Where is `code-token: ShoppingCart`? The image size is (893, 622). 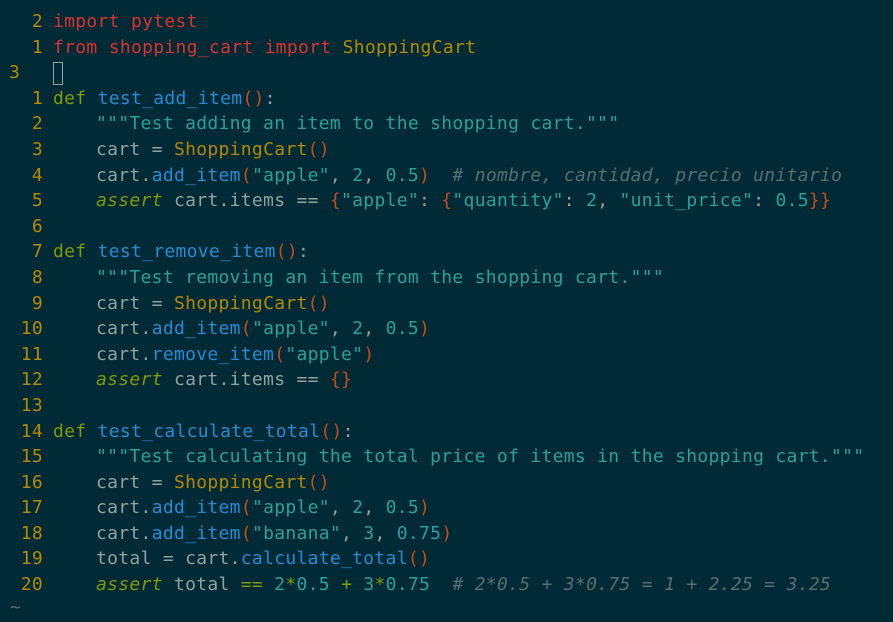 code-token: ShoppingCart is located at coordinates (240, 303).